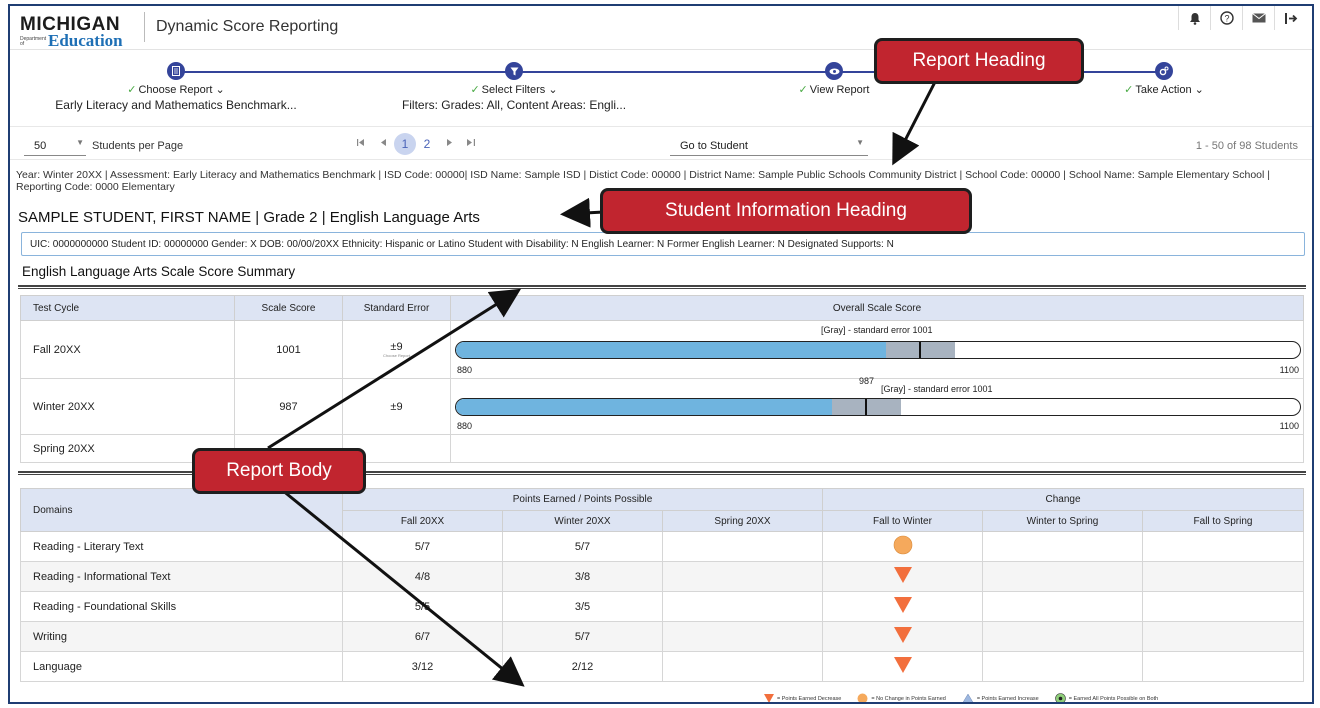  I want to click on arrow-report-heading, so click(914, 123).